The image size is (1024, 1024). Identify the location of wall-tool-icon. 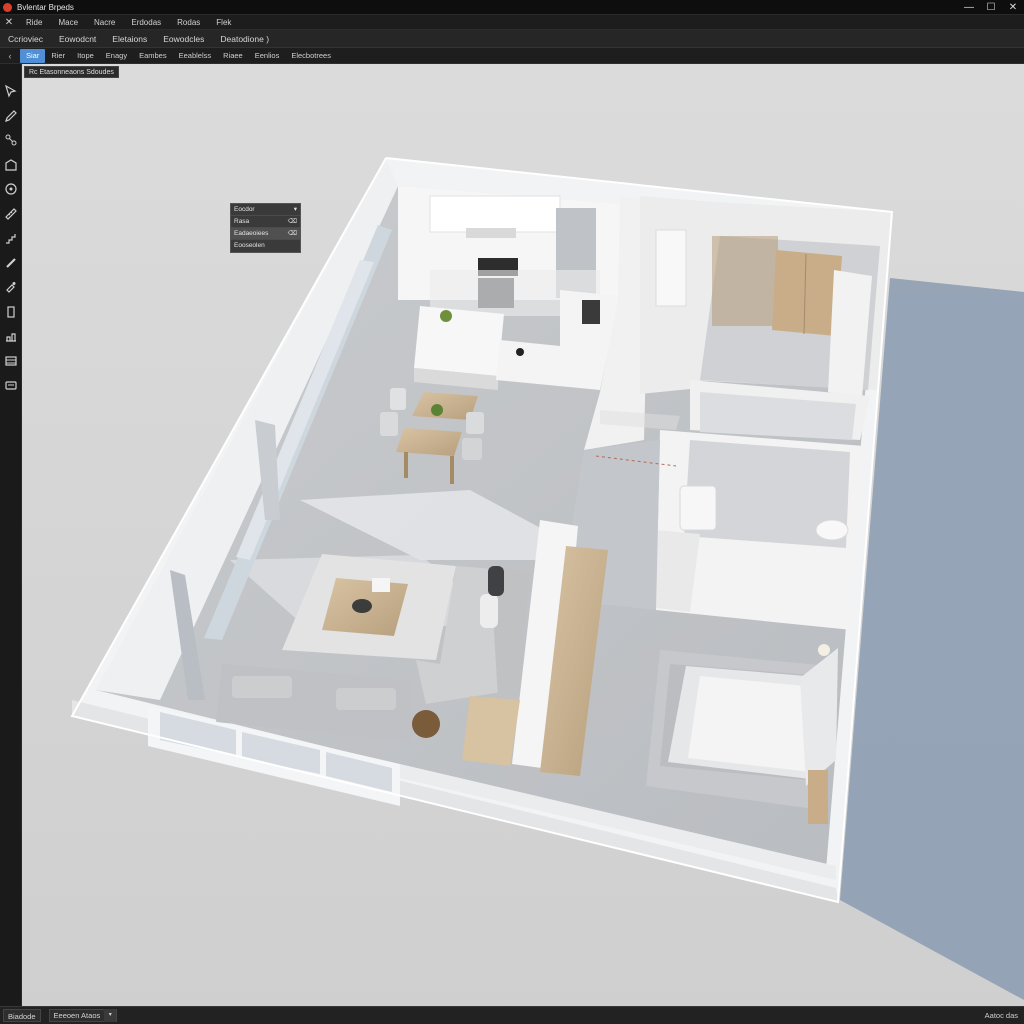
(11, 165).